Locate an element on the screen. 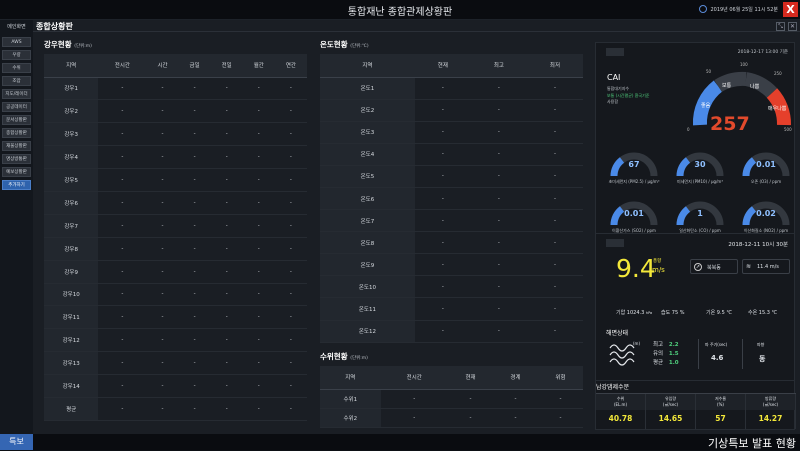 This screenshot has height=451, width=800. wind-direction: 북북동 is located at coordinates (714, 268).